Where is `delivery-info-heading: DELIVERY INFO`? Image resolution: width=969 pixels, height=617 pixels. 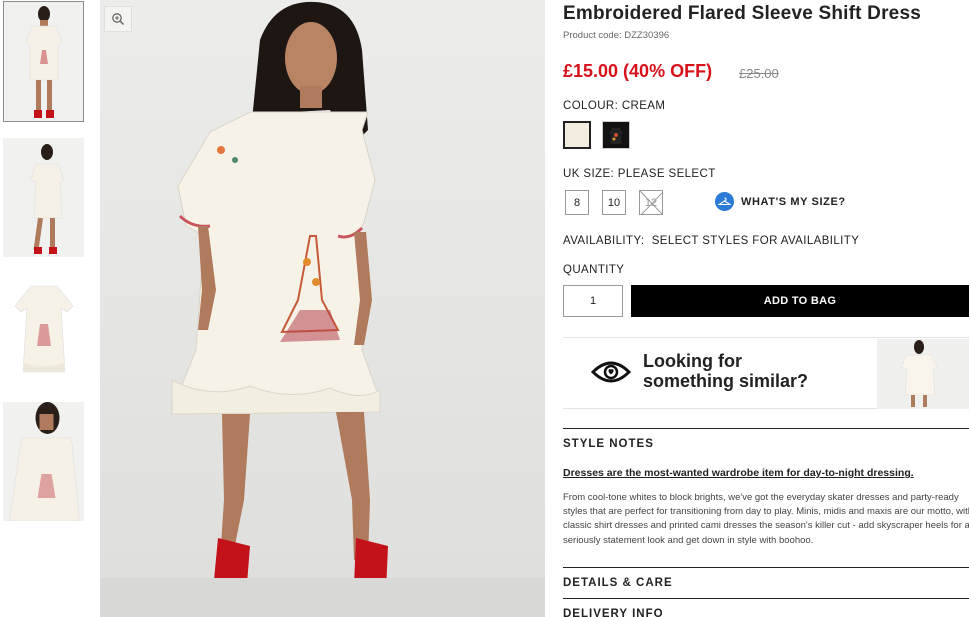 delivery-info-heading: DELIVERY INFO is located at coordinates (613, 612).